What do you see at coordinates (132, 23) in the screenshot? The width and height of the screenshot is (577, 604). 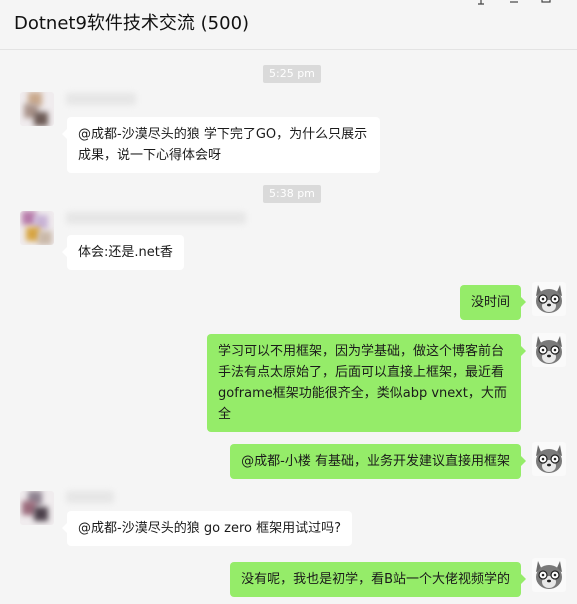 I see `chat-title: Dotnet9软件技术交流 (500)` at bounding box center [132, 23].